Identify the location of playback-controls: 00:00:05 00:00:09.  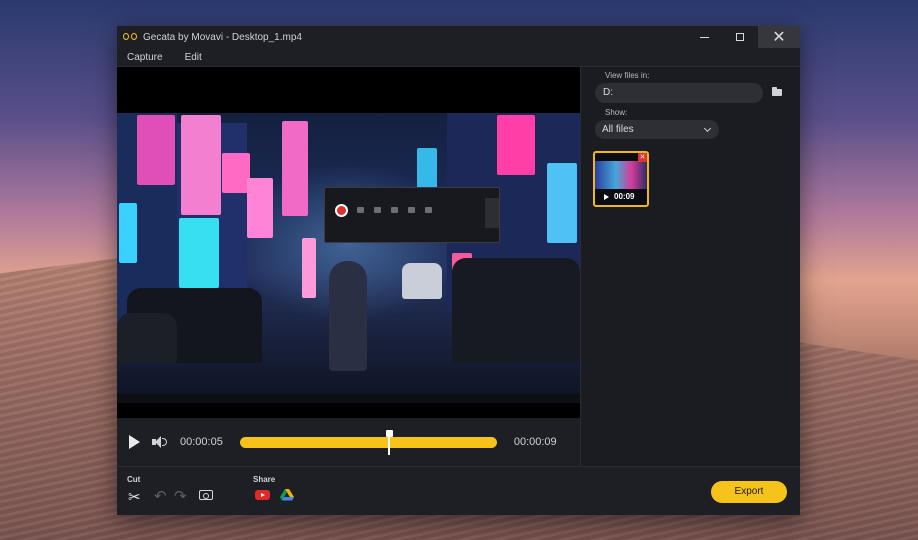
(348, 442).